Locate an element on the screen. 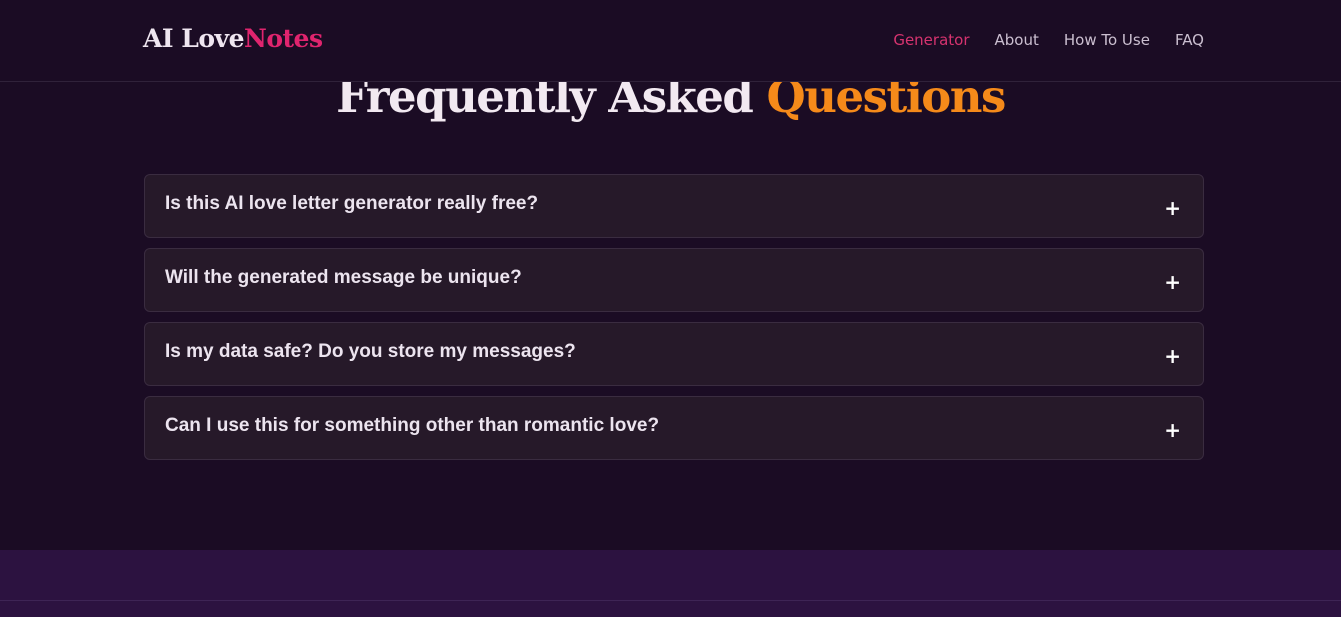  nav-link-generator: Generator is located at coordinates (931, 40).